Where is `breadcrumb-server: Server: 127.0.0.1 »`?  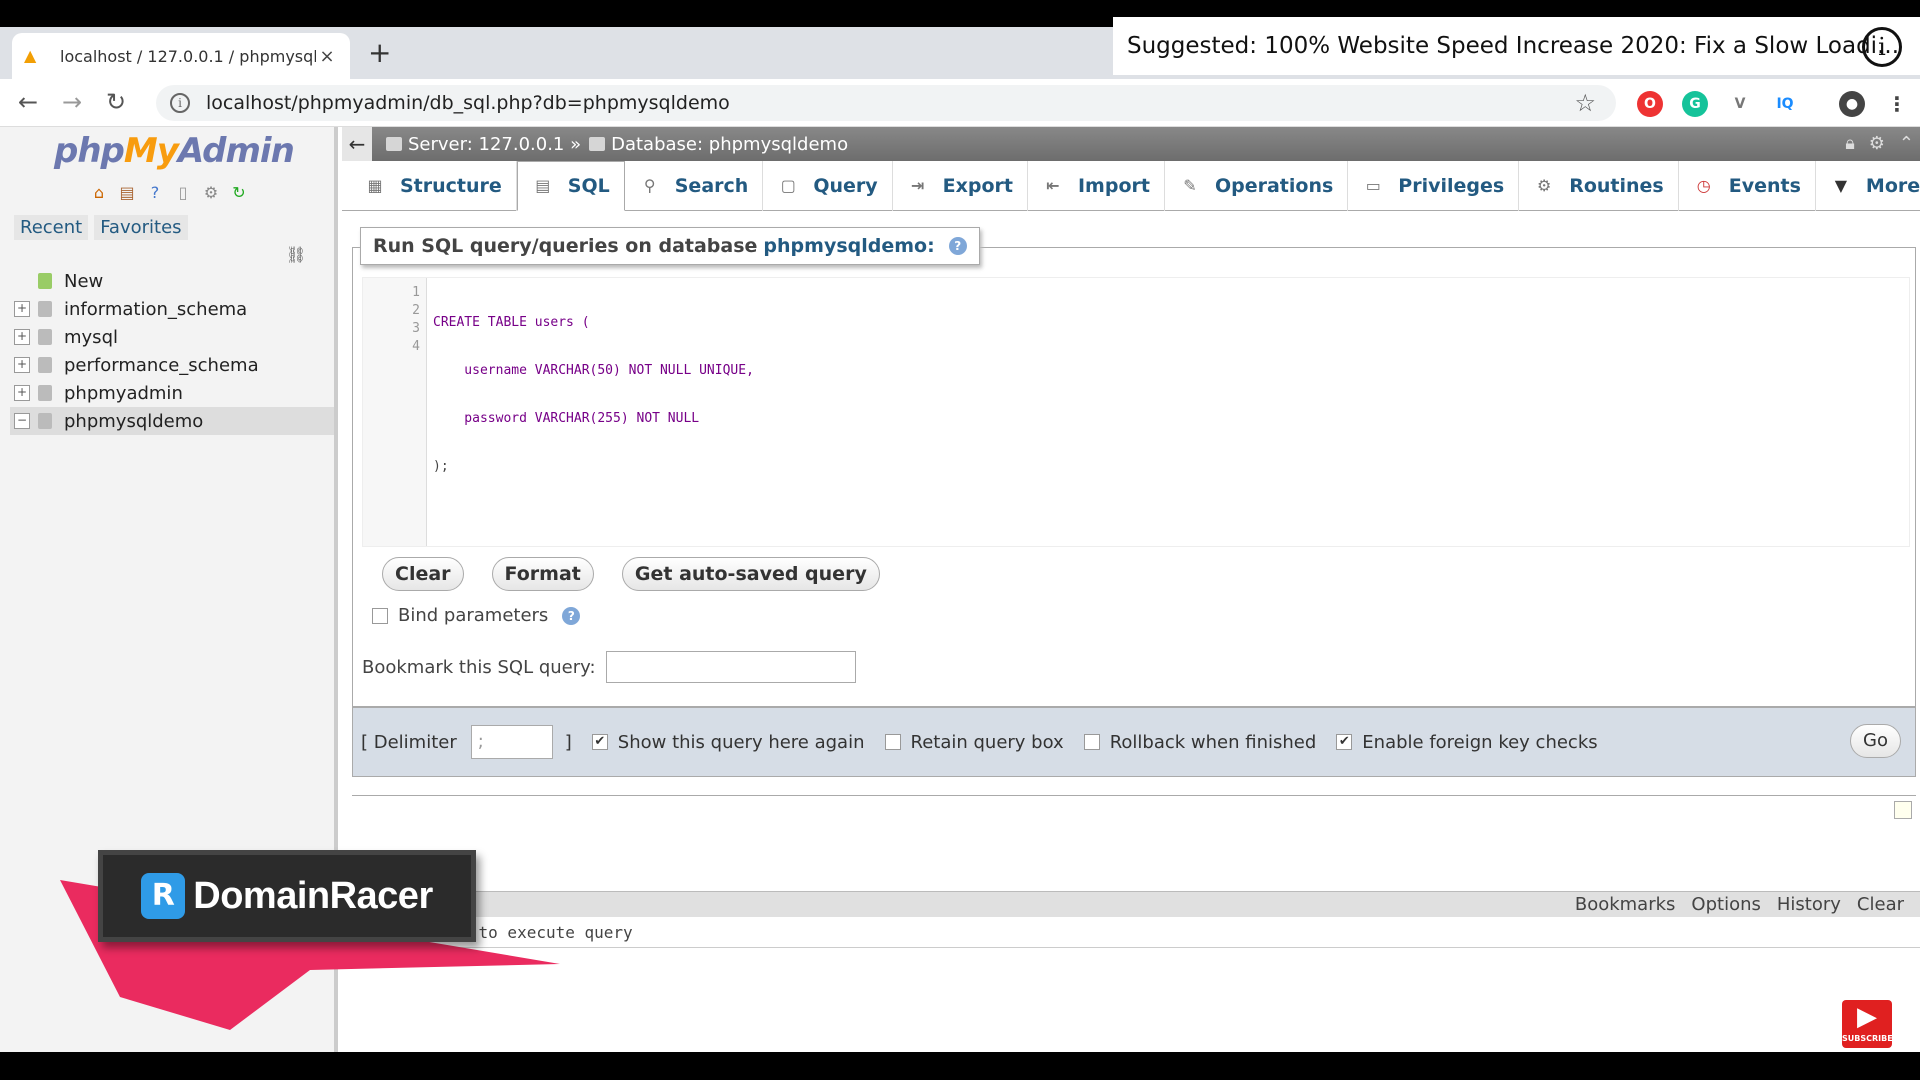 breadcrumb-server: Server: 127.0.0.1 » is located at coordinates (483, 144).